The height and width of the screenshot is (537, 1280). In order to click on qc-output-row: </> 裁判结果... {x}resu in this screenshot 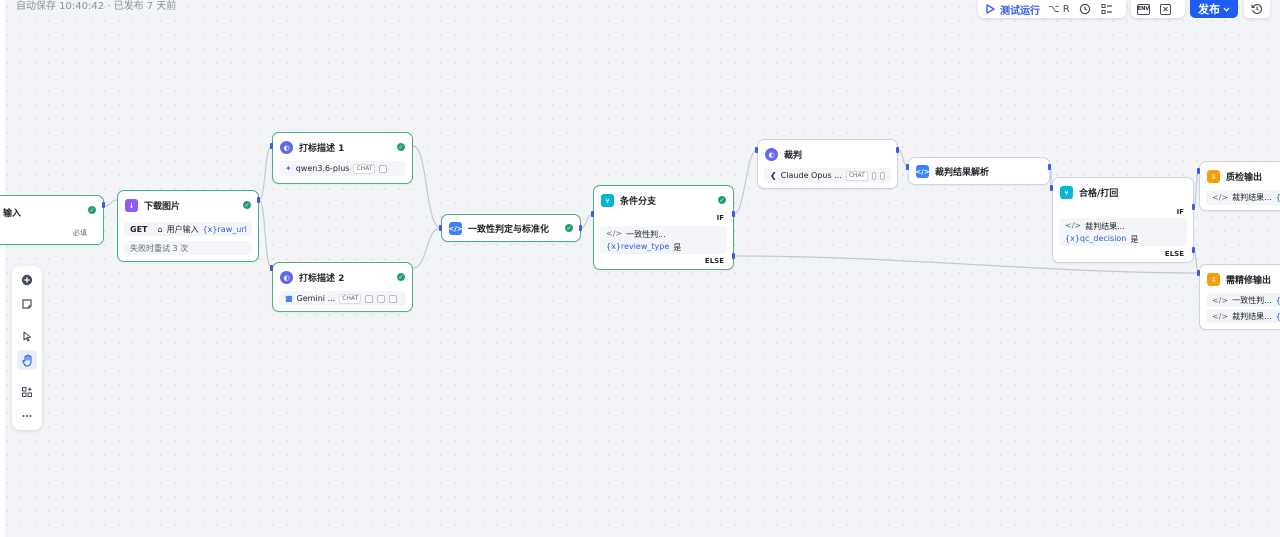, I will do `click(1243, 197)`.